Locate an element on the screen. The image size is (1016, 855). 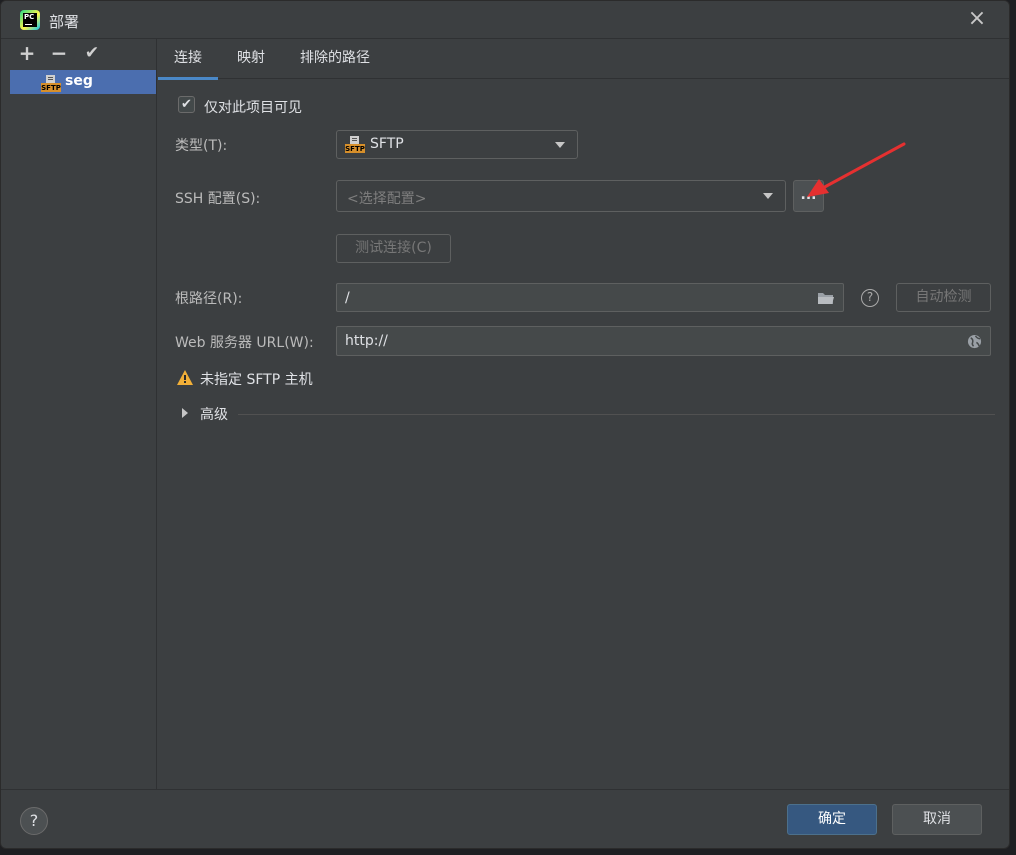
server-item-seg: SFTP seg is located at coordinates (83, 82).